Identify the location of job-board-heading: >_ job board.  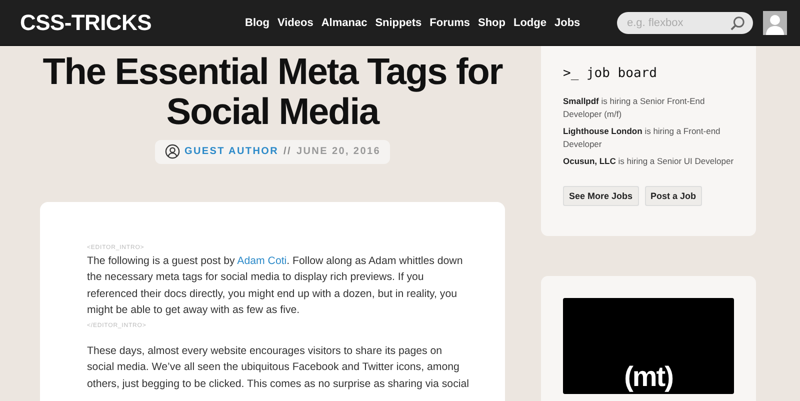
(610, 73).